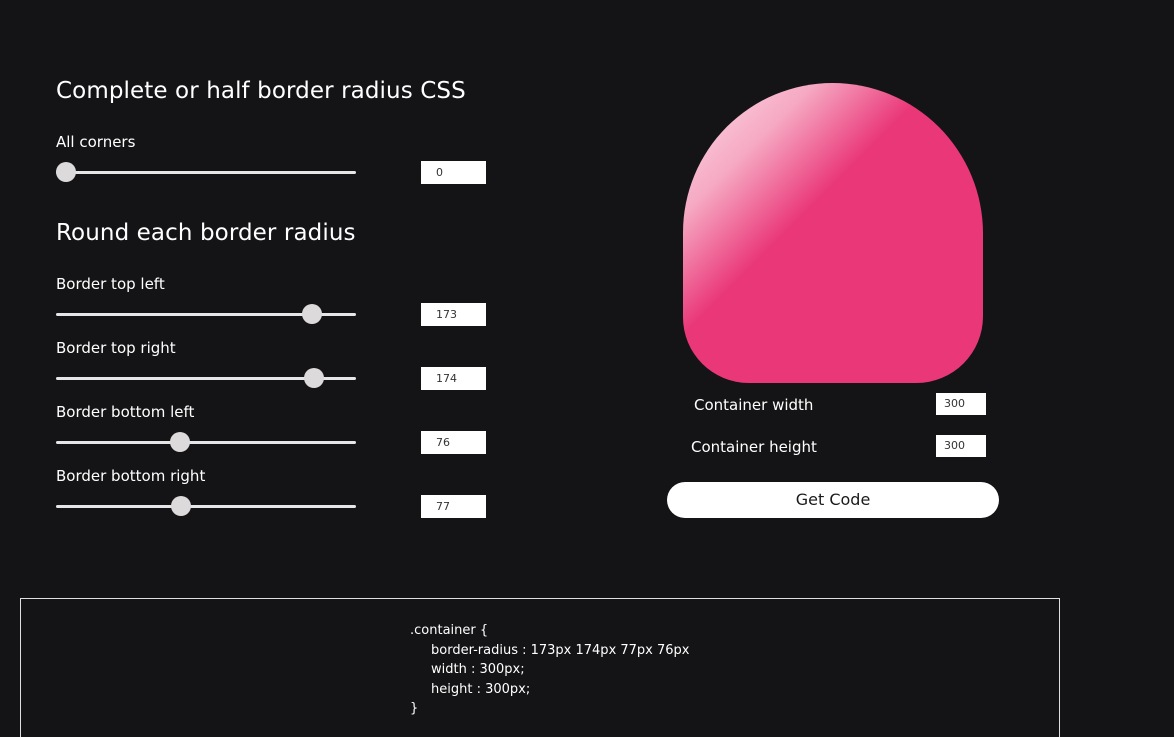 The image size is (1174, 737). I want to click on top-left-label: Border top left, so click(110, 284).